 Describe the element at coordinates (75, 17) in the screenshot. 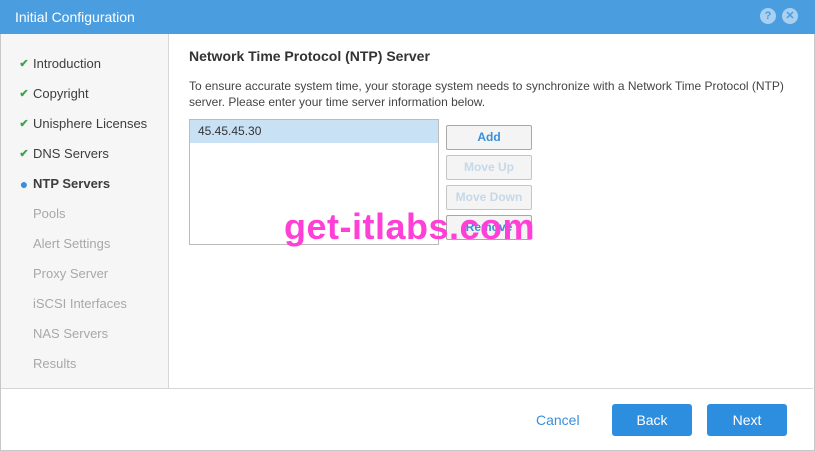

I see `window-title: Initial Configuration` at that location.